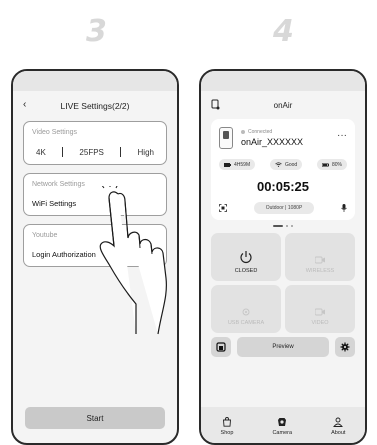 This screenshot has height=445, width=377. I want to click on battery-percent: 80%, so click(336, 164).